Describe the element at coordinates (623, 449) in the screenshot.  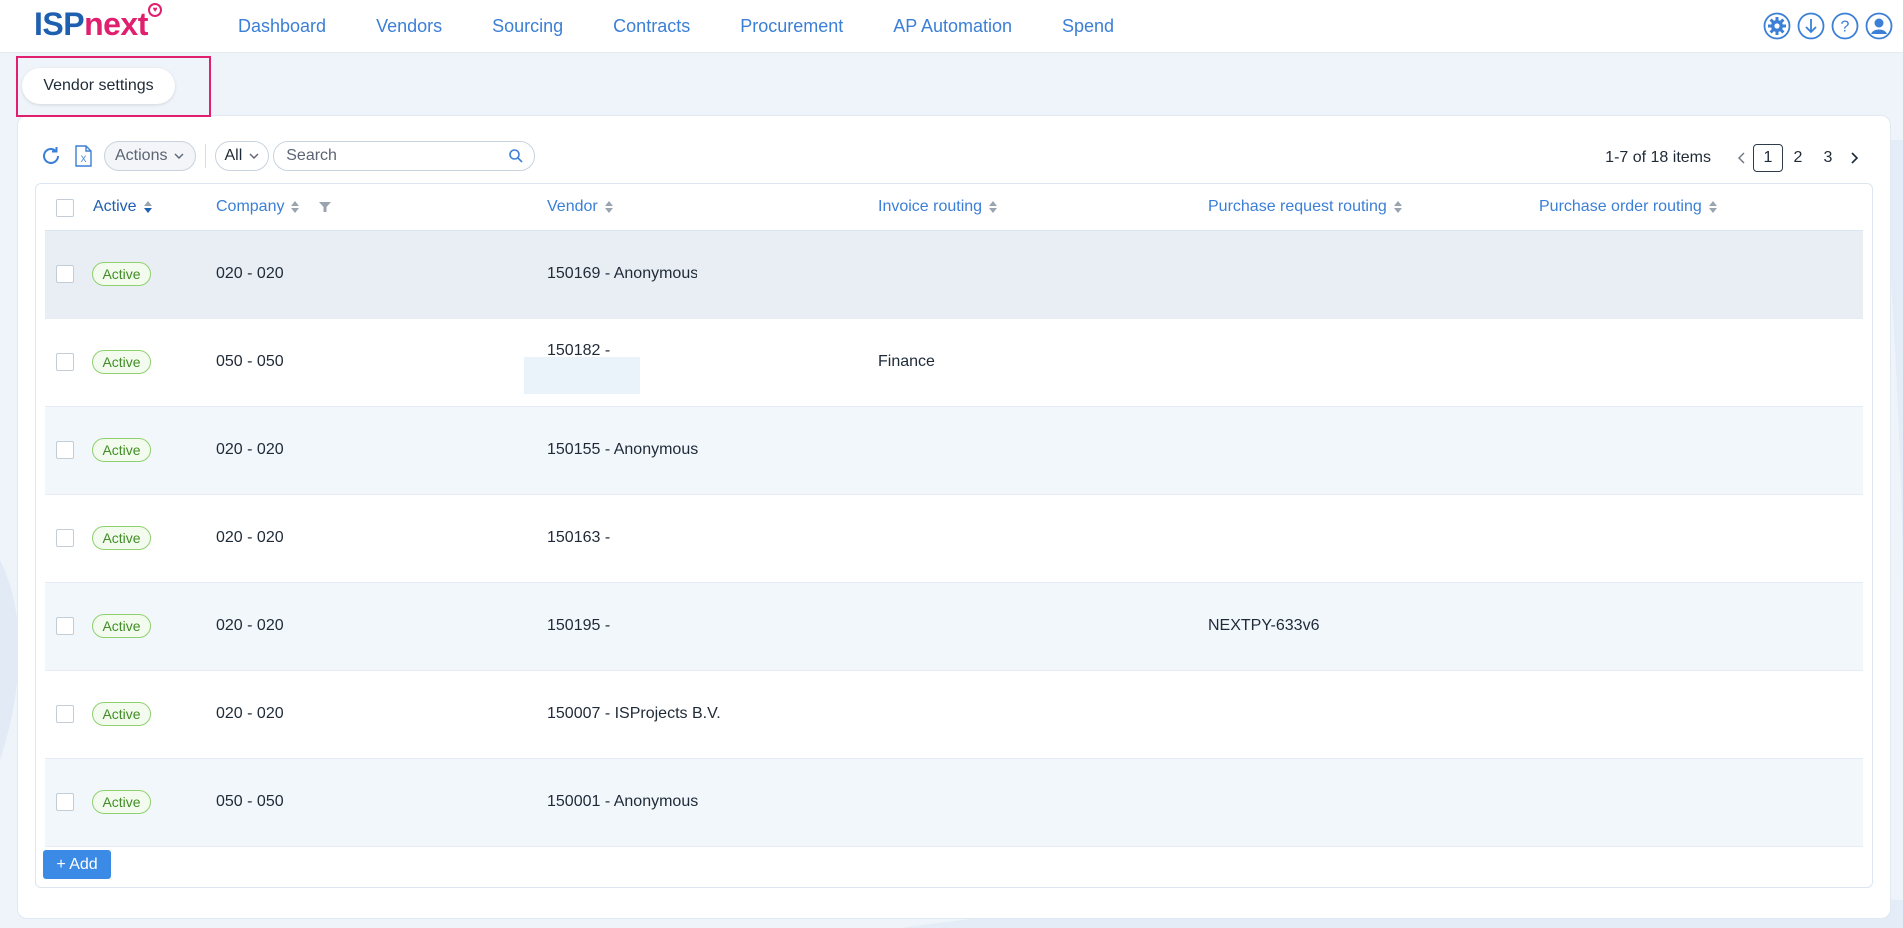
I see `vendor-cell: 150155 - Anonymous` at that location.